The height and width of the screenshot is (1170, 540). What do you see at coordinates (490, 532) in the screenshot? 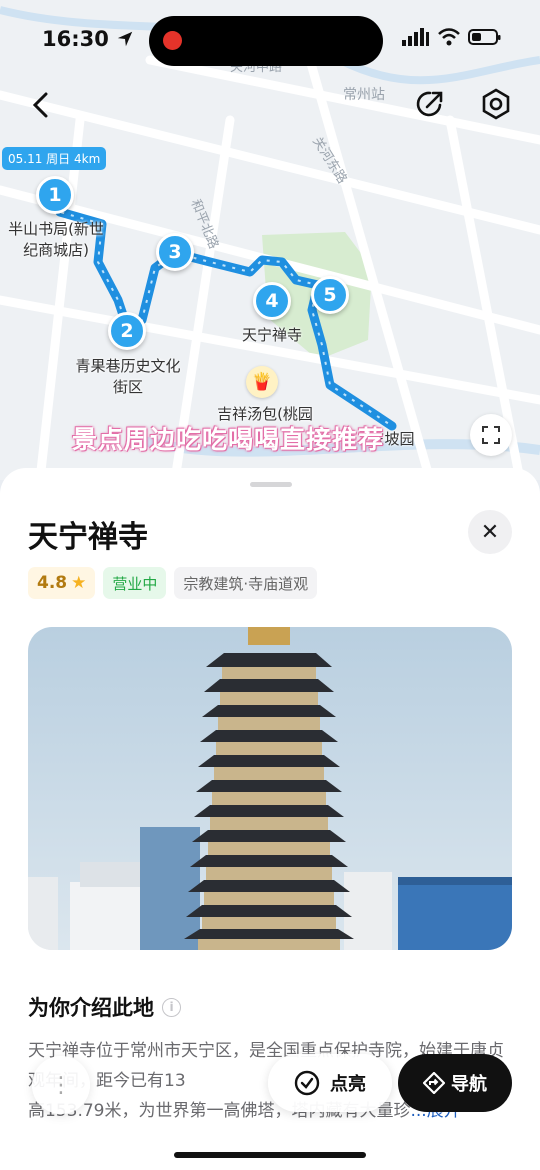
I see `close-icon: ✕` at bounding box center [490, 532].